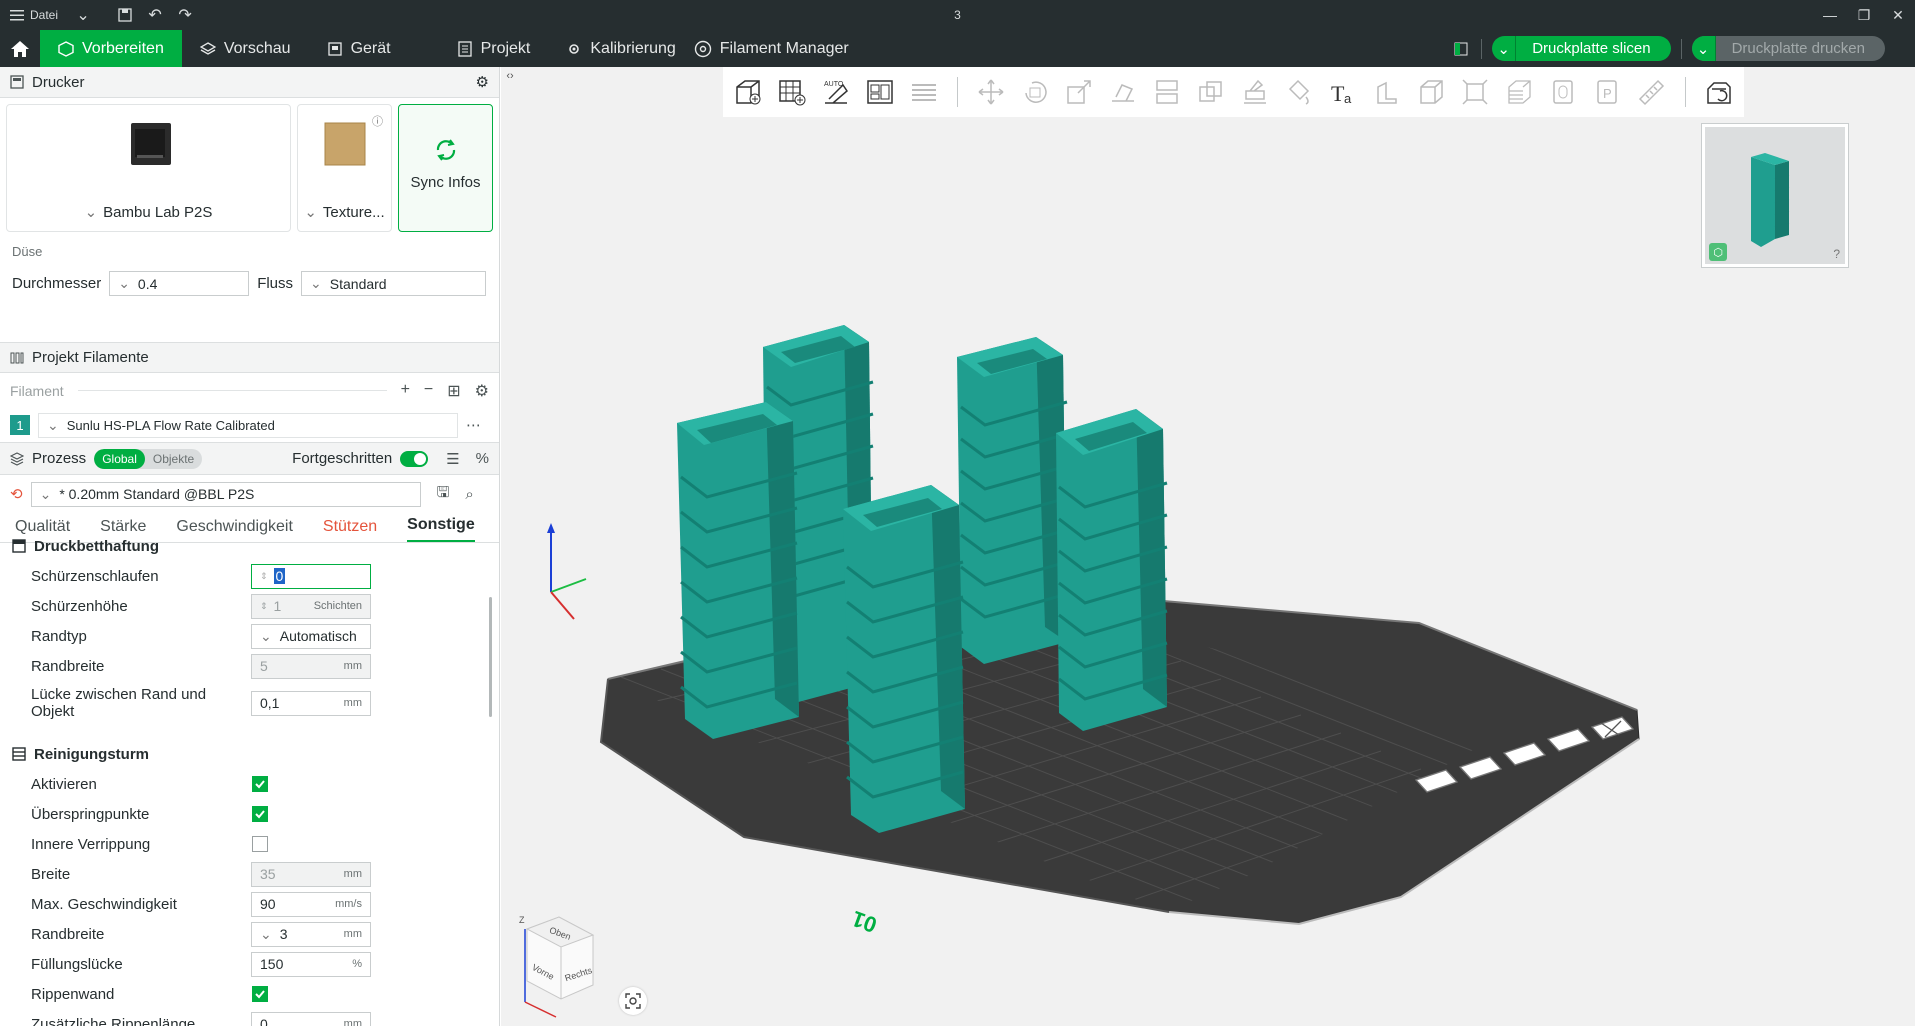  Describe the element at coordinates (311, 703) in the screenshot. I see `brim-gap-input: 0,1 mm` at that location.